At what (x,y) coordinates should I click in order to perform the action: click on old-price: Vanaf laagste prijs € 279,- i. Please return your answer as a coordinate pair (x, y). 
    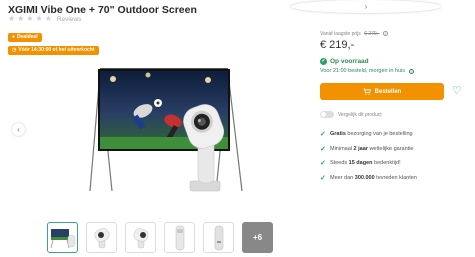
    Looking at the image, I should click on (354, 34).